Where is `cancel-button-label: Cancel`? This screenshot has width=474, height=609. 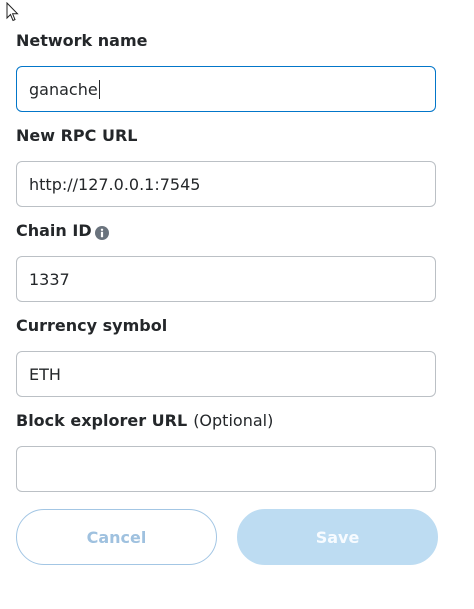 cancel-button-label: Cancel is located at coordinates (116, 537).